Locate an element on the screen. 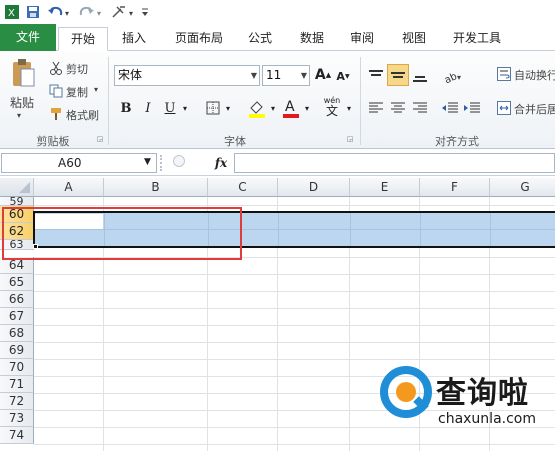 The height and width of the screenshot is (451, 555). copy-dropdown-icon: ▾ is located at coordinates (96, 89).